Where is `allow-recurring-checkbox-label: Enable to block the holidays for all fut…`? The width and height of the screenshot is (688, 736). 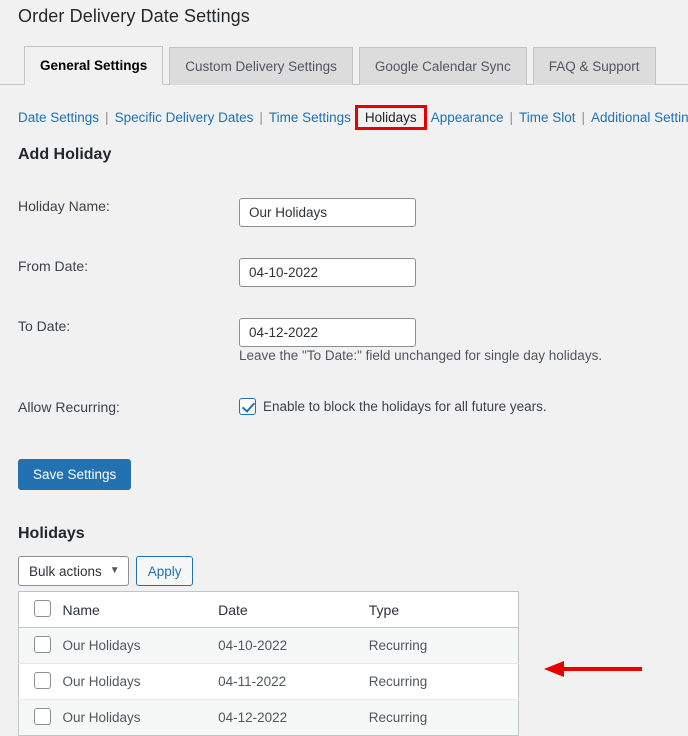
allow-recurring-checkbox-label: Enable to block the holidays for all fut… is located at coordinates (405, 406).